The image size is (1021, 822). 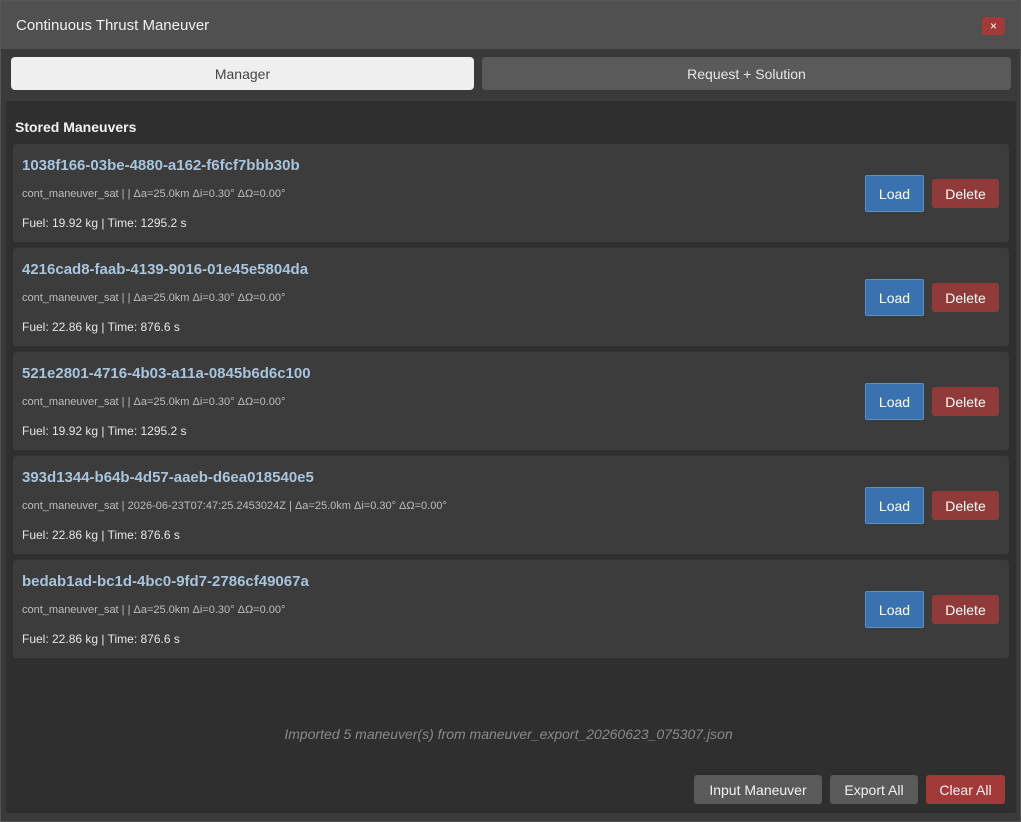 I want to click on close-icon: ×, so click(x=993, y=26).